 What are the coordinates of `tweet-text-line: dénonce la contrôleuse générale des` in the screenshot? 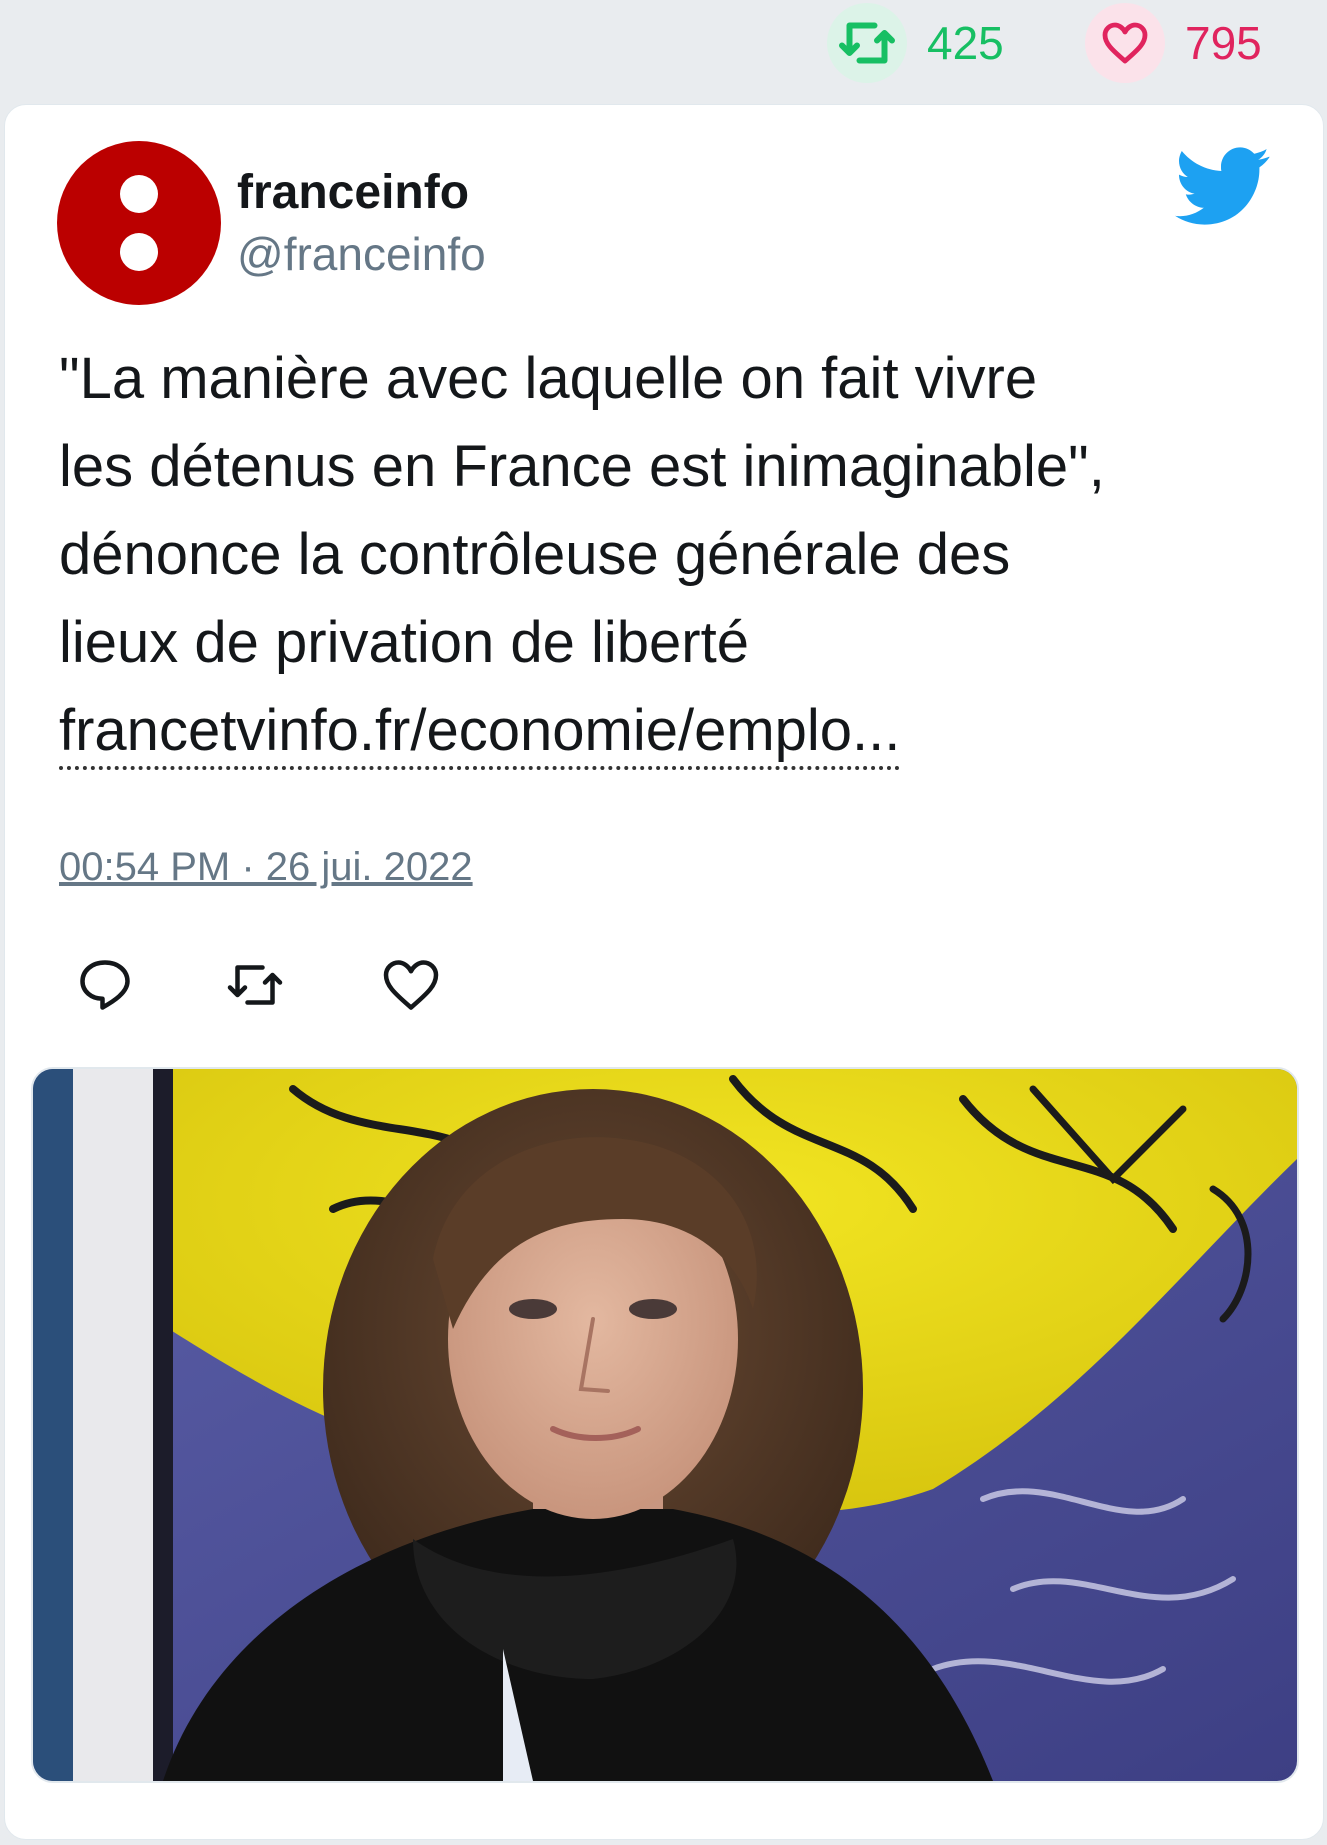 It's located at (535, 554).